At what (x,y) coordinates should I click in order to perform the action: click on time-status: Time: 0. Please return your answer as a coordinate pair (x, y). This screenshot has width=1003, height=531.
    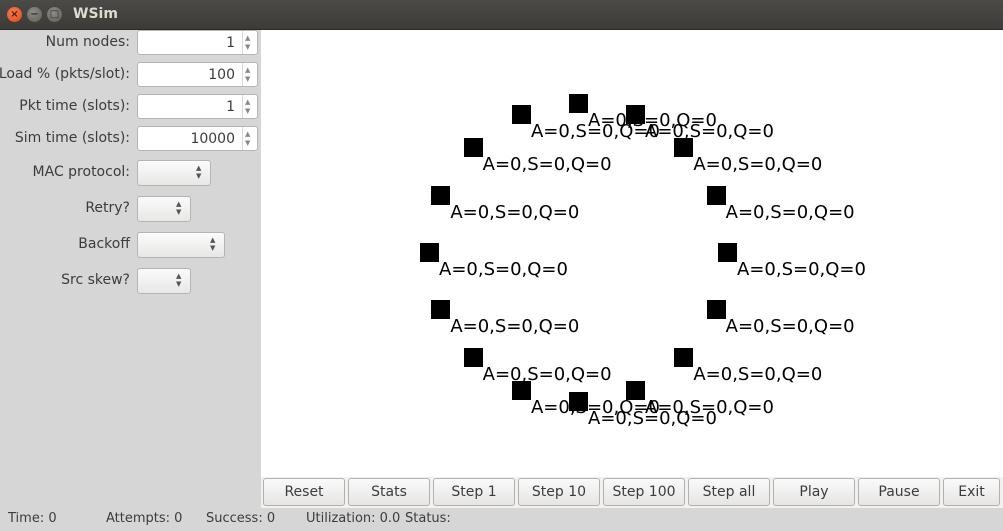
    Looking at the image, I should click on (32, 518).